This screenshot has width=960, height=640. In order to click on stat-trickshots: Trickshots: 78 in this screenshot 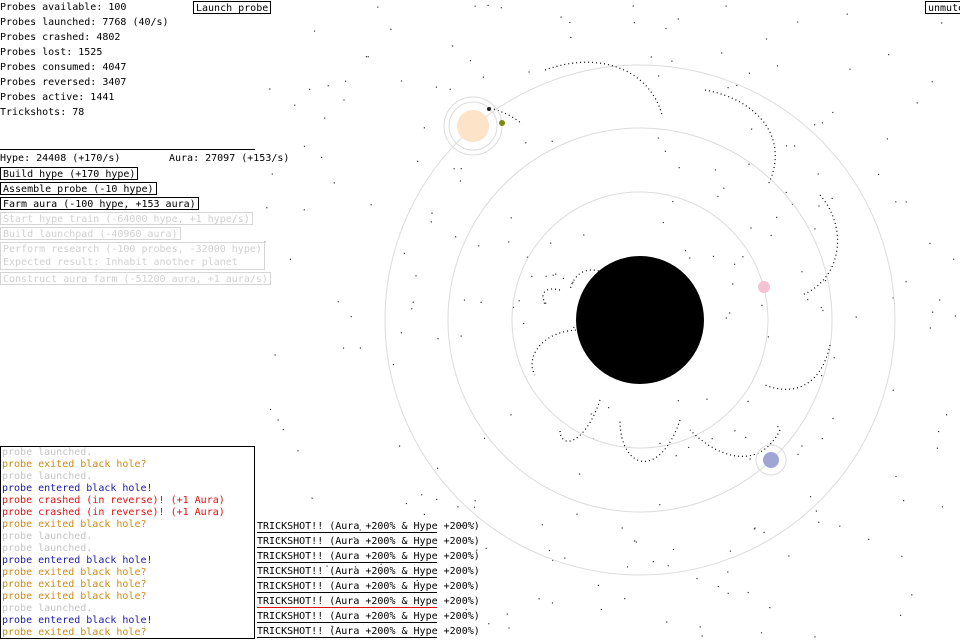, I will do `click(42, 112)`.